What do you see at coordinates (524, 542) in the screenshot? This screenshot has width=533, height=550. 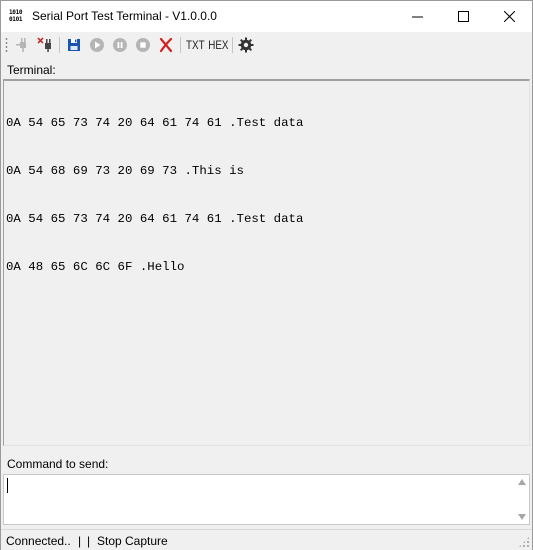 I see `resize-grip` at bounding box center [524, 542].